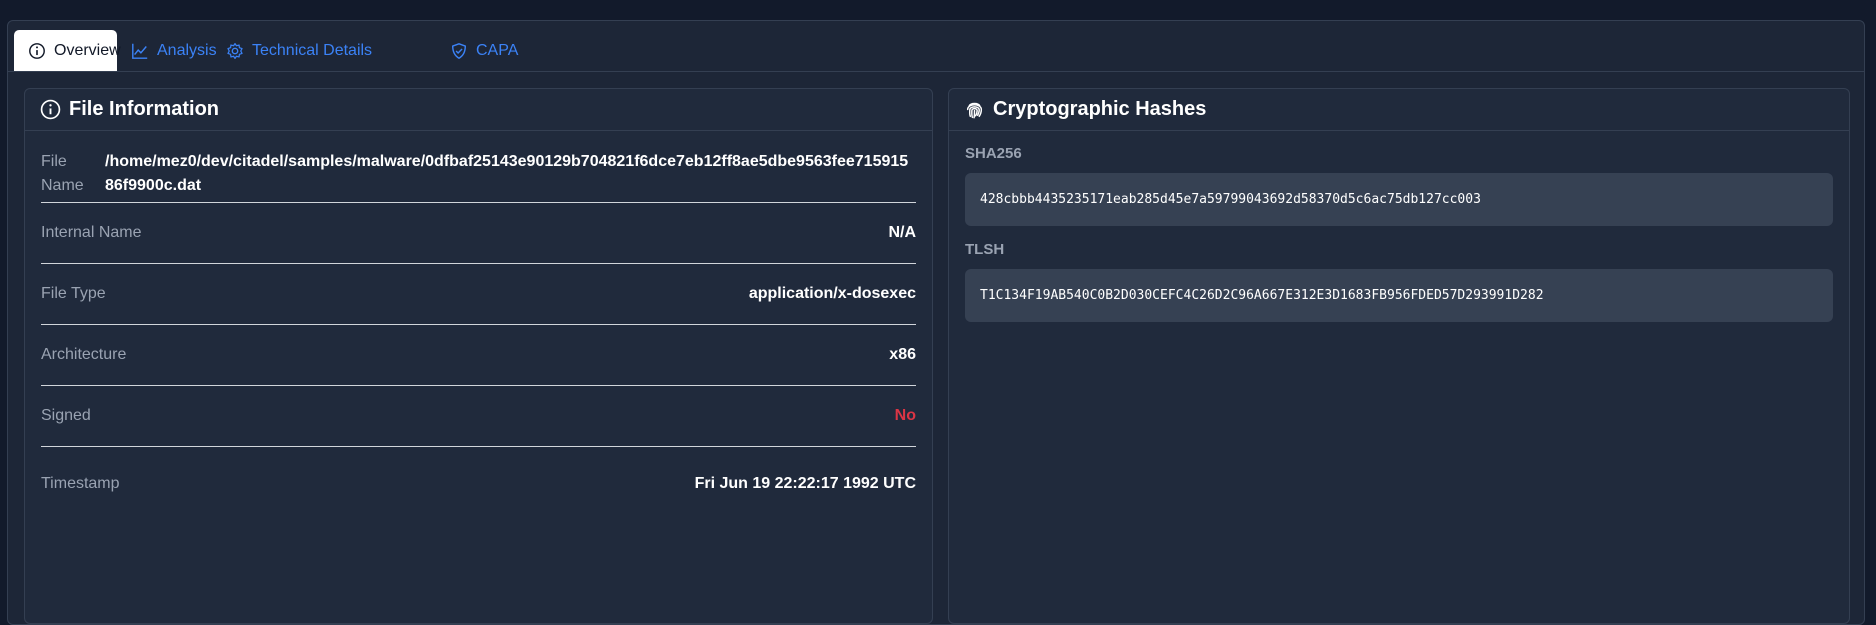 Image resolution: width=1876 pixels, height=625 pixels. What do you see at coordinates (459, 50) in the screenshot?
I see `shield-check-icon` at bounding box center [459, 50].